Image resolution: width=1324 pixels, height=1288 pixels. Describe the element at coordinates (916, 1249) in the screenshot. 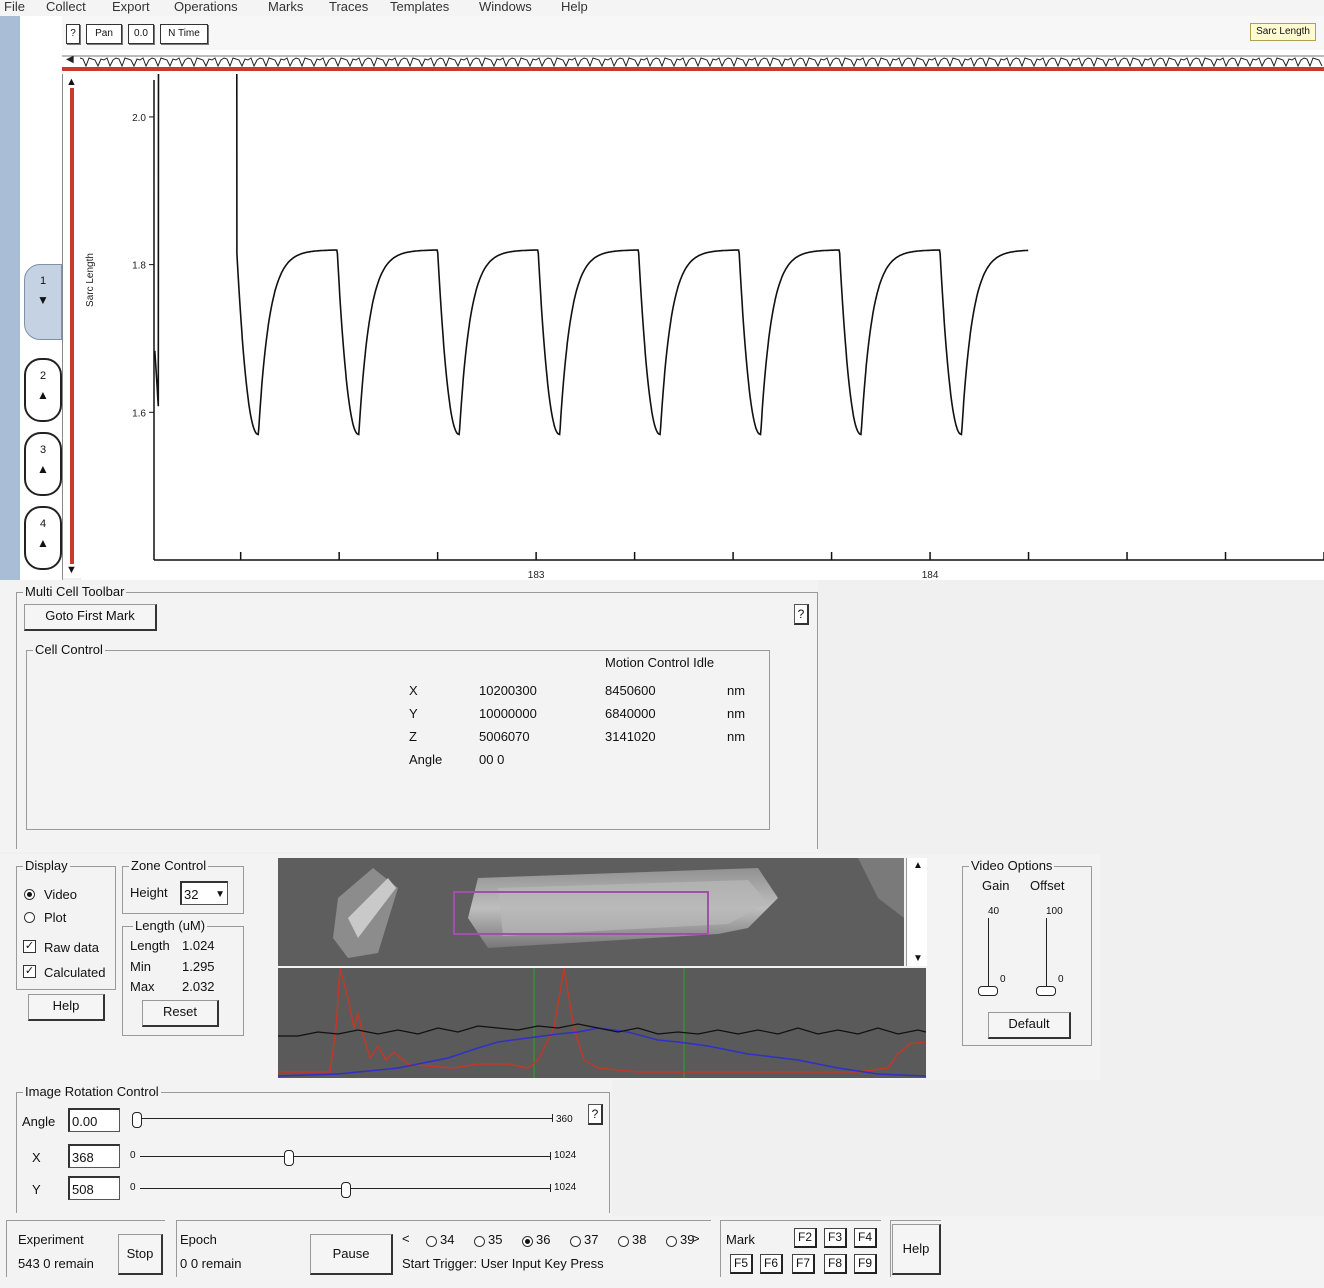

I see `status-help-button: Help` at that location.